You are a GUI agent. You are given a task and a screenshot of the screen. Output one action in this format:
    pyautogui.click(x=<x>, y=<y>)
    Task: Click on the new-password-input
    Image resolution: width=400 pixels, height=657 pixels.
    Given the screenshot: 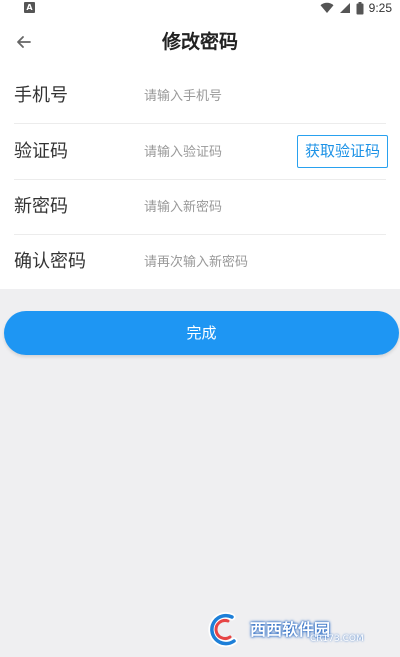 What is the action you would take?
    pyautogui.click(x=218, y=207)
    